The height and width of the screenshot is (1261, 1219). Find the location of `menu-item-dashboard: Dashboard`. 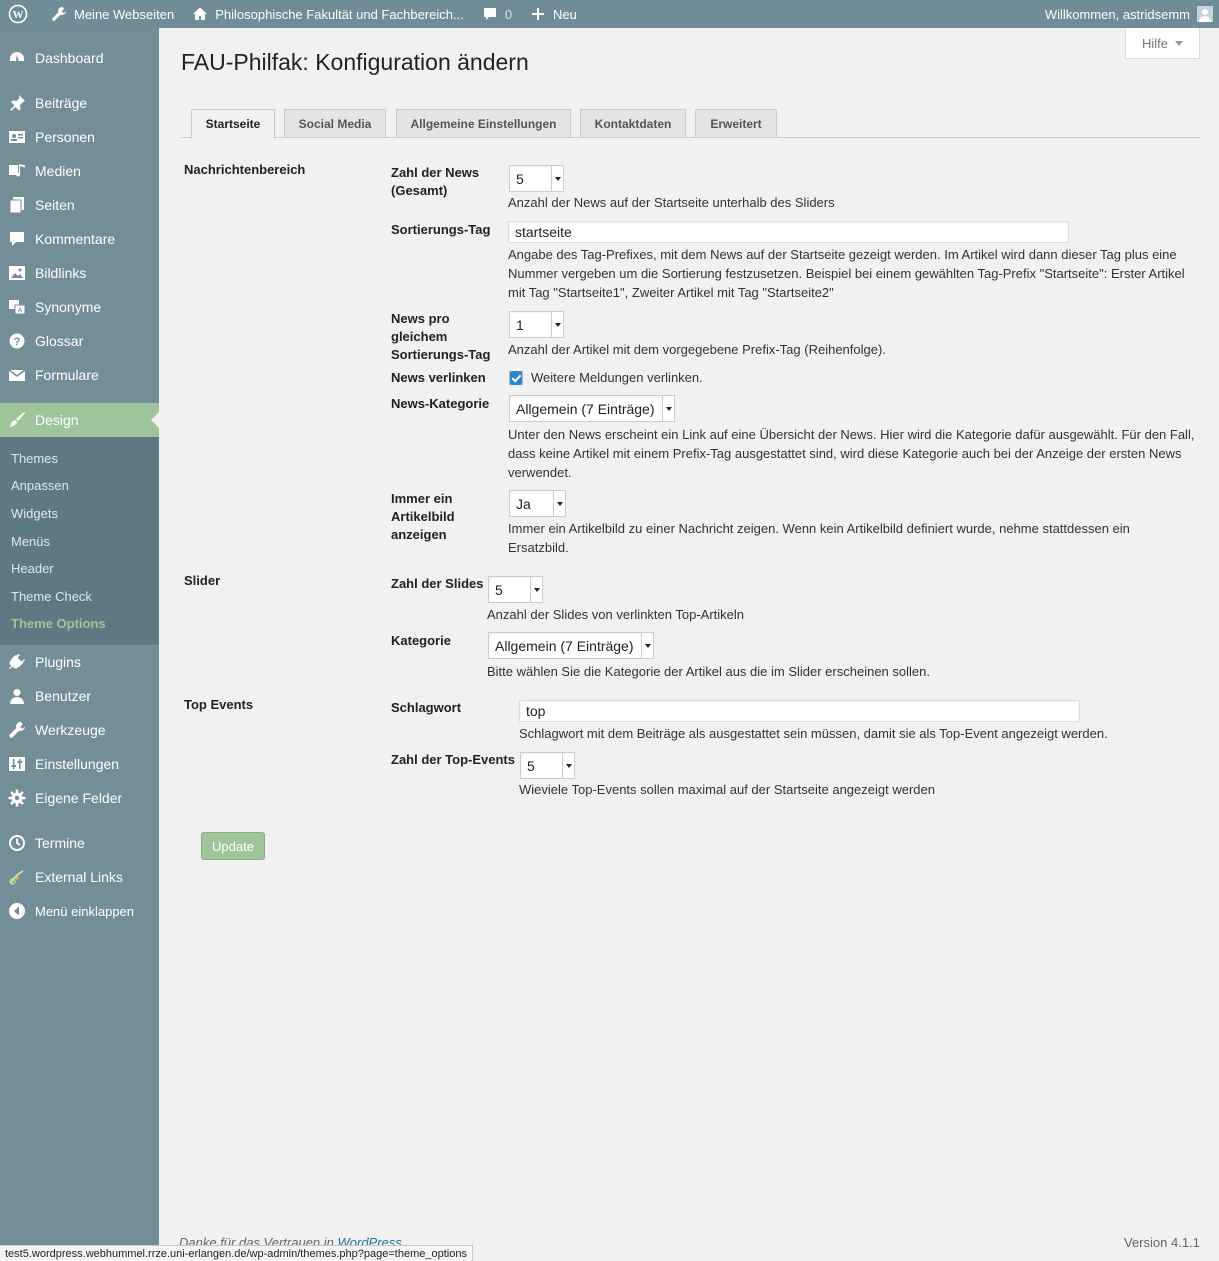

menu-item-dashboard: Dashboard is located at coordinates (79, 58).